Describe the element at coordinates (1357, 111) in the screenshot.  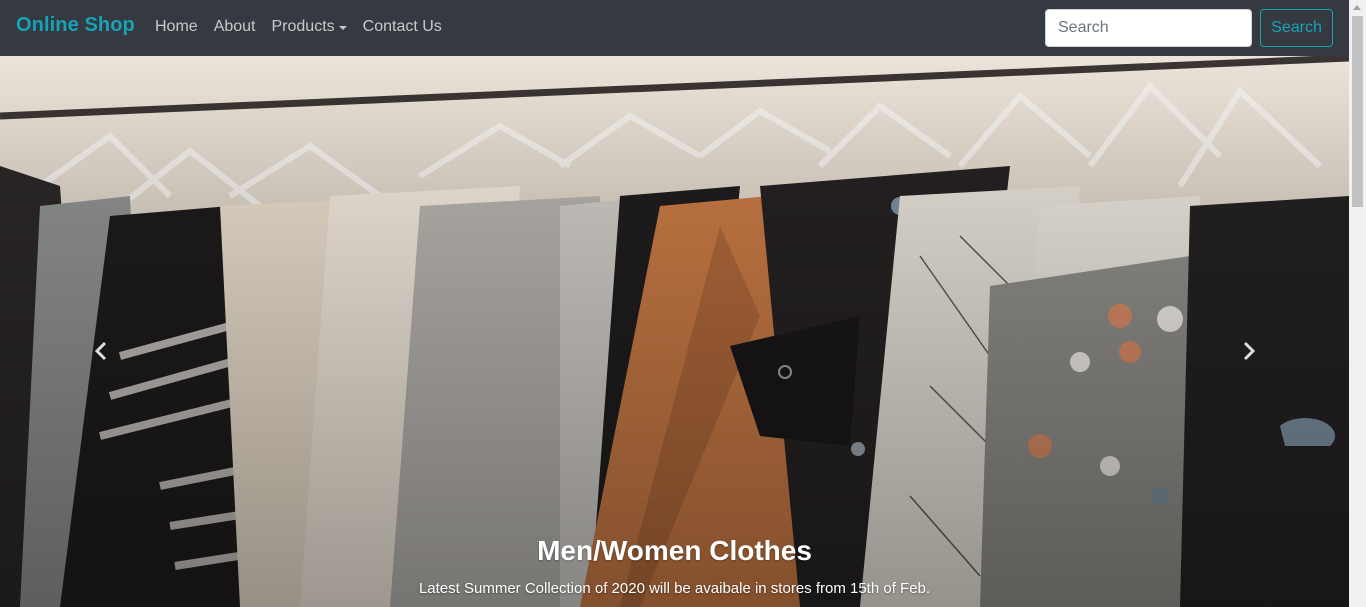
I see `scrollbar-thumb` at that location.